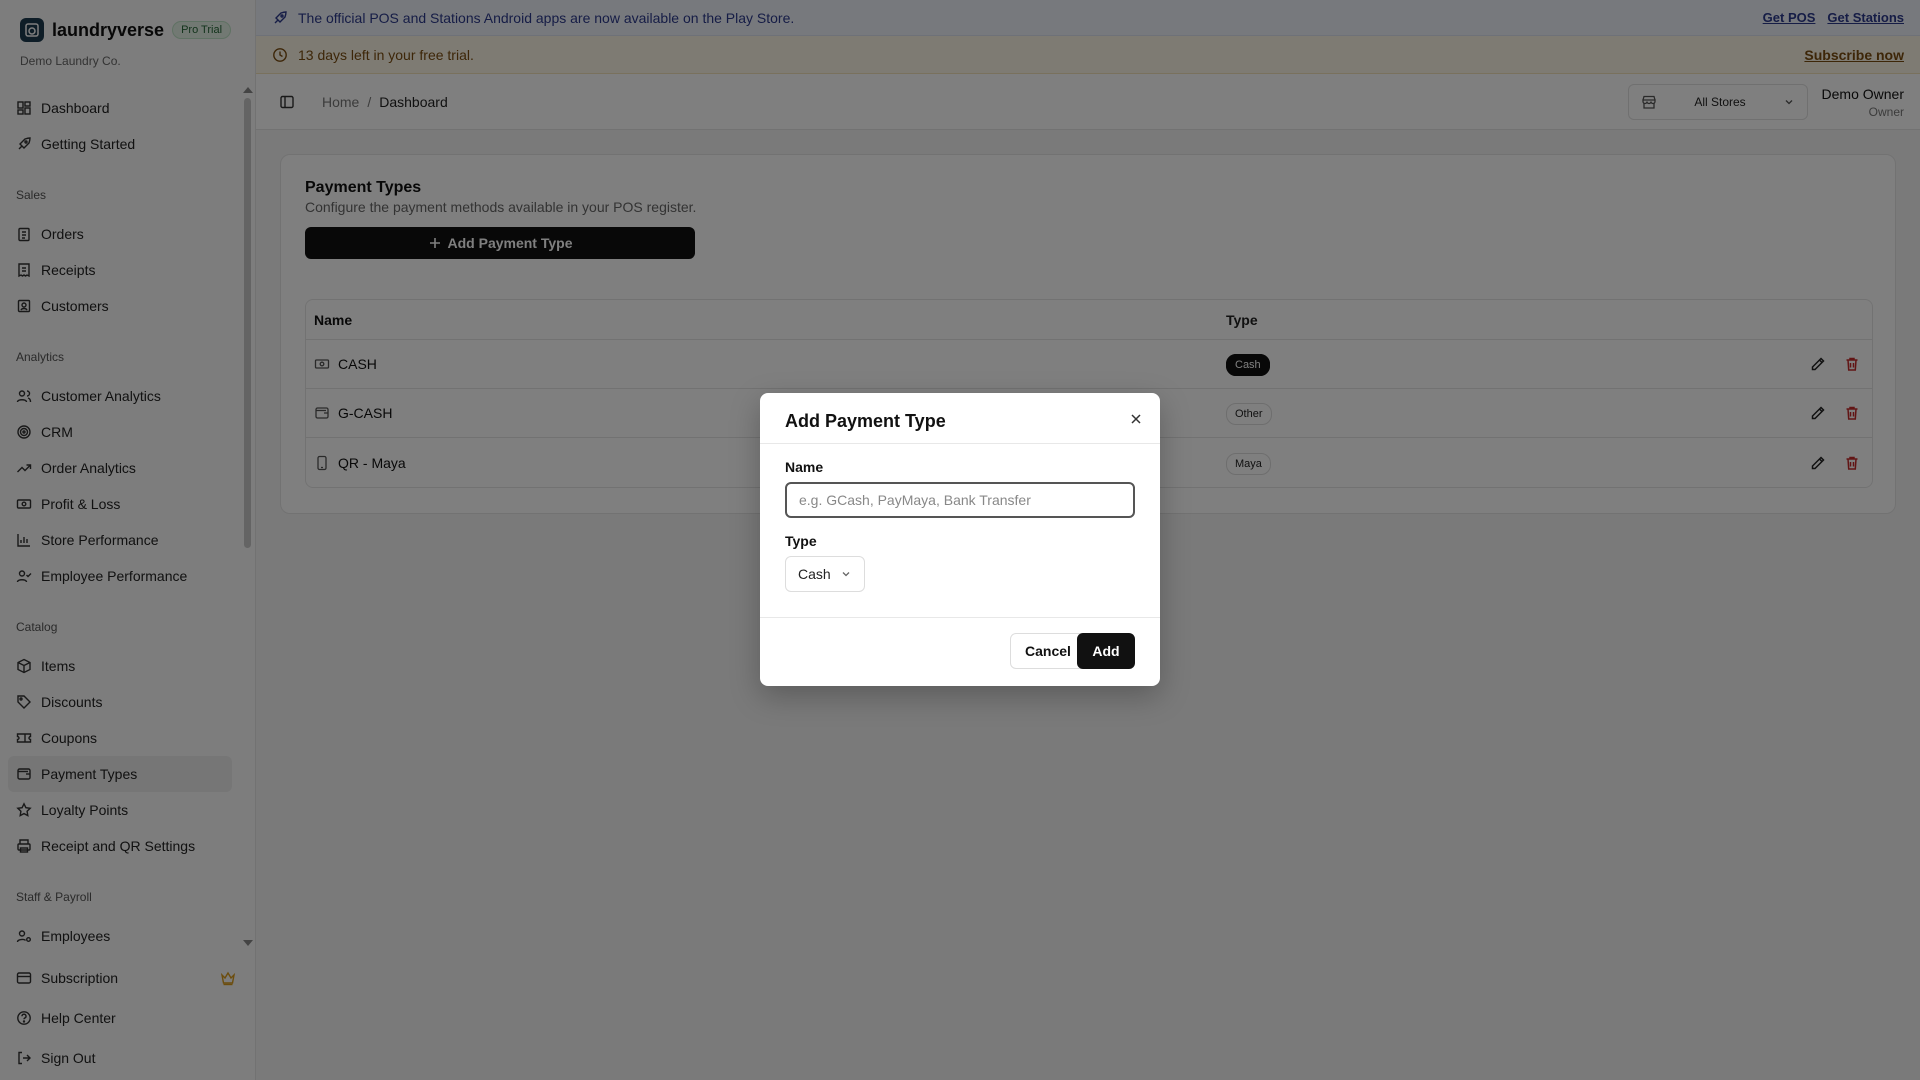 The image size is (1920, 1080). Describe the element at coordinates (814, 574) in the screenshot. I see `payment-type-value: Cash` at that location.